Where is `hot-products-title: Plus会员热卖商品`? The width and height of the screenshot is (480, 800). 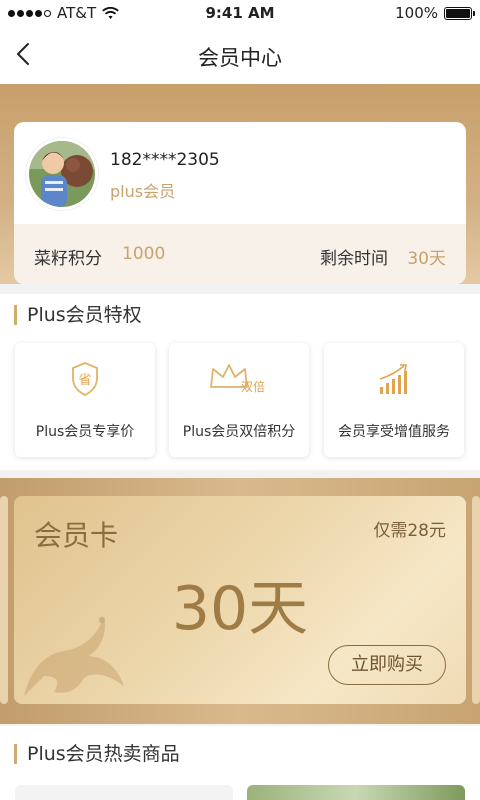 hot-products-title: Plus会员热卖商品 is located at coordinates (97, 754).